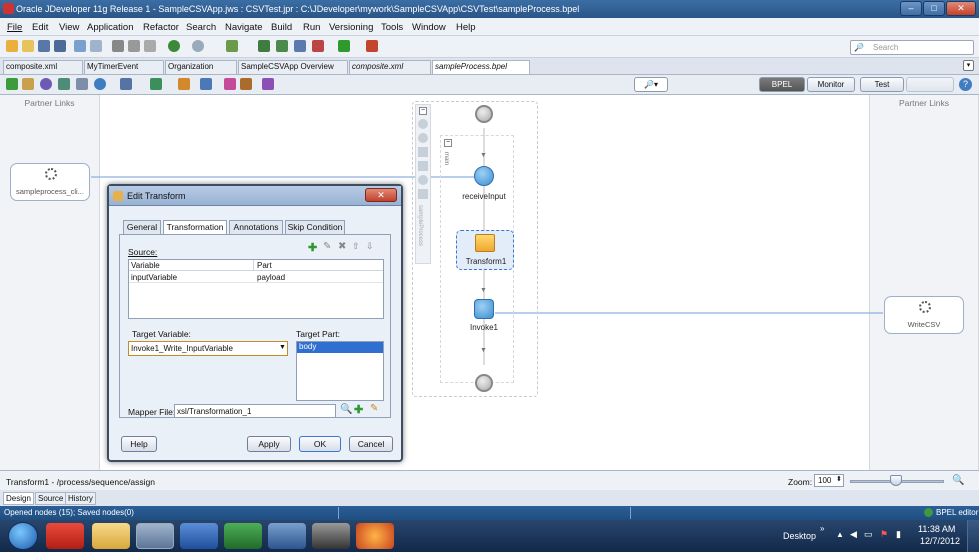 The width and height of the screenshot is (979, 552). What do you see at coordinates (651, 84) in the screenshot?
I see `find-dropdown: 🔎▾` at bounding box center [651, 84].